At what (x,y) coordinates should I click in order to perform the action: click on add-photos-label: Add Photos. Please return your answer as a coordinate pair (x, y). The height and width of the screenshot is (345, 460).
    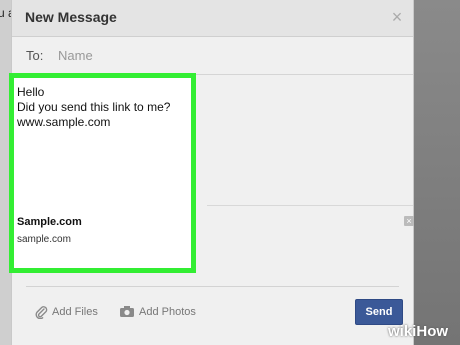
    Looking at the image, I should click on (167, 311).